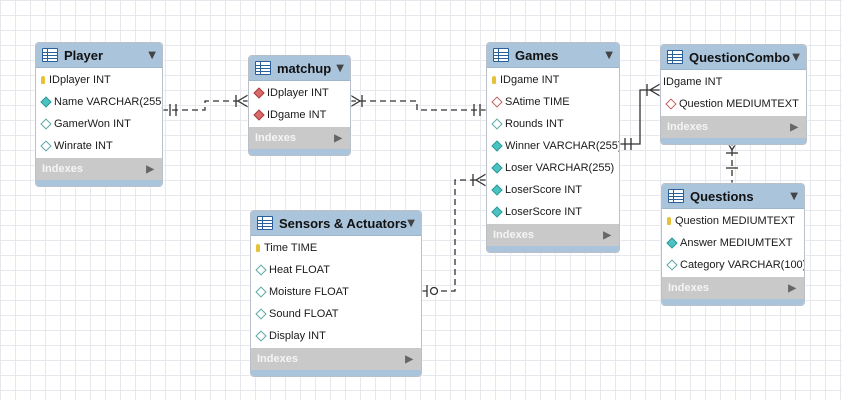  I want to click on column-label: Category VARCHAR(100), so click(742, 265).